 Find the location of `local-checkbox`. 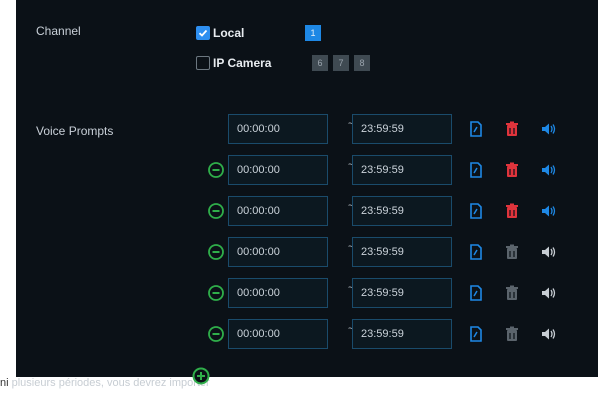

local-checkbox is located at coordinates (203, 33).